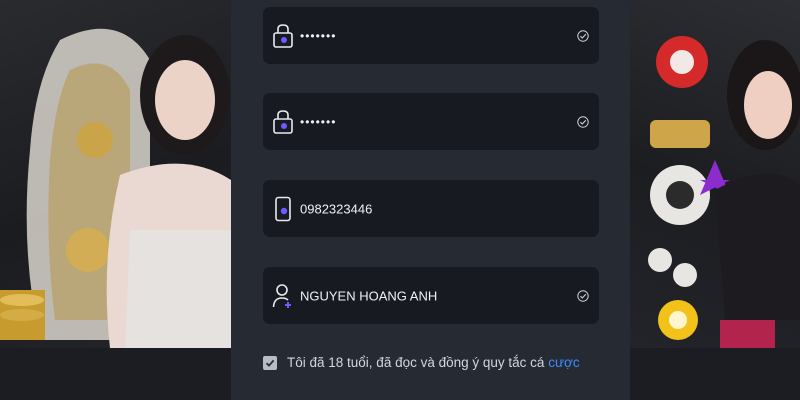 The image size is (800, 400). What do you see at coordinates (715, 374) in the screenshot?
I see `right-bottom-strip` at bounding box center [715, 374].